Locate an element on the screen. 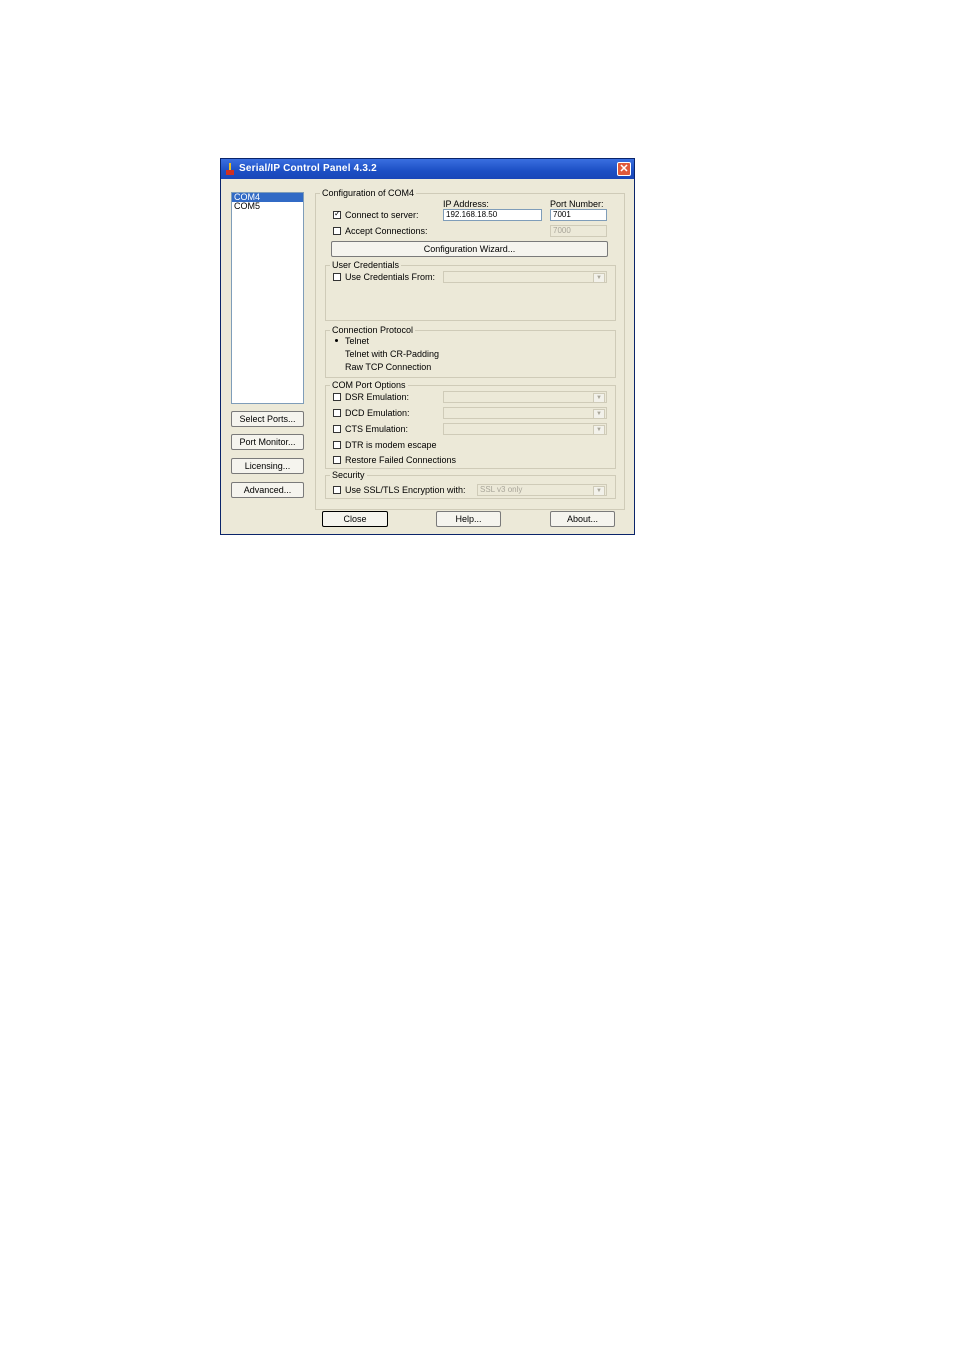  protocol-option-label: Telnet with CR-Padding is located at coordinates (392, 354).